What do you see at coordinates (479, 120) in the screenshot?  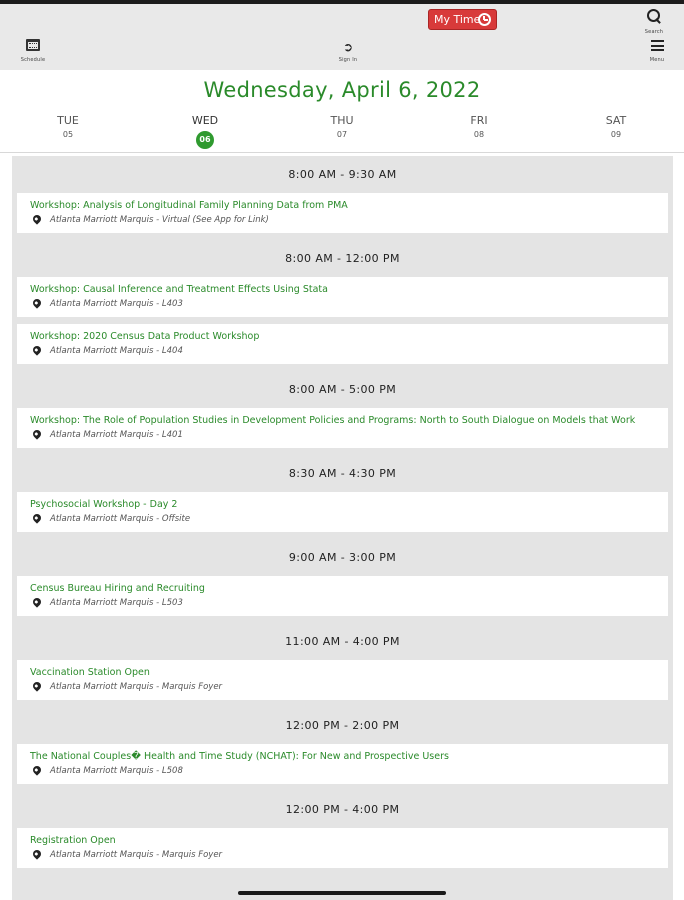 I see `day-name: FRI` at bounding box center [479, 120].